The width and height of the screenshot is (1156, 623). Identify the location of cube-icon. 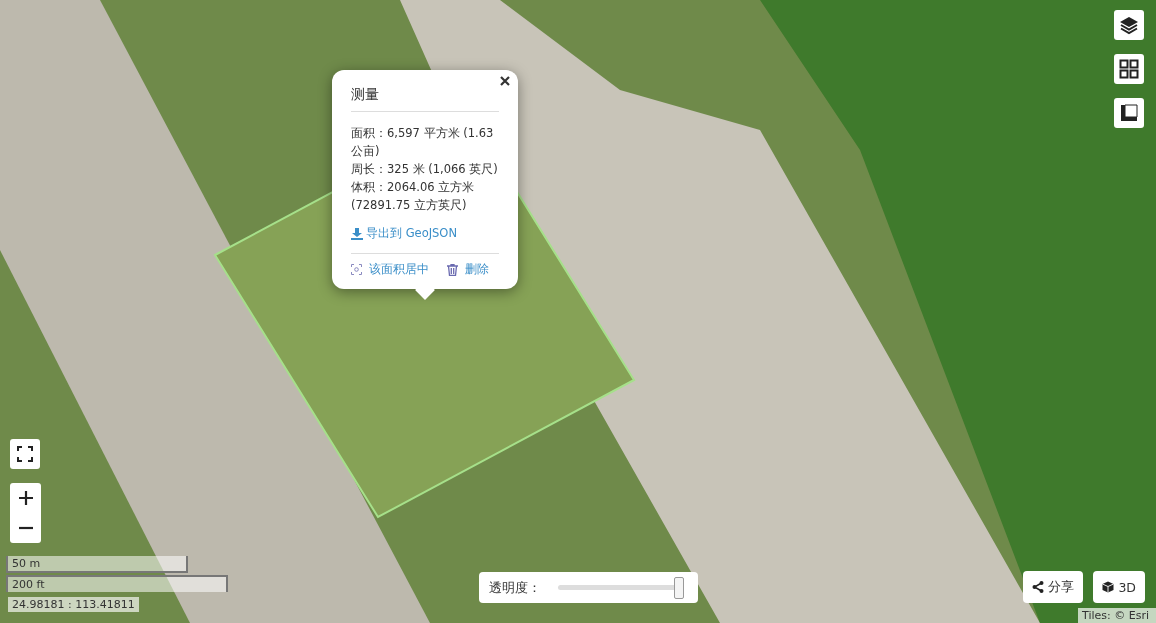
(1108, 587).